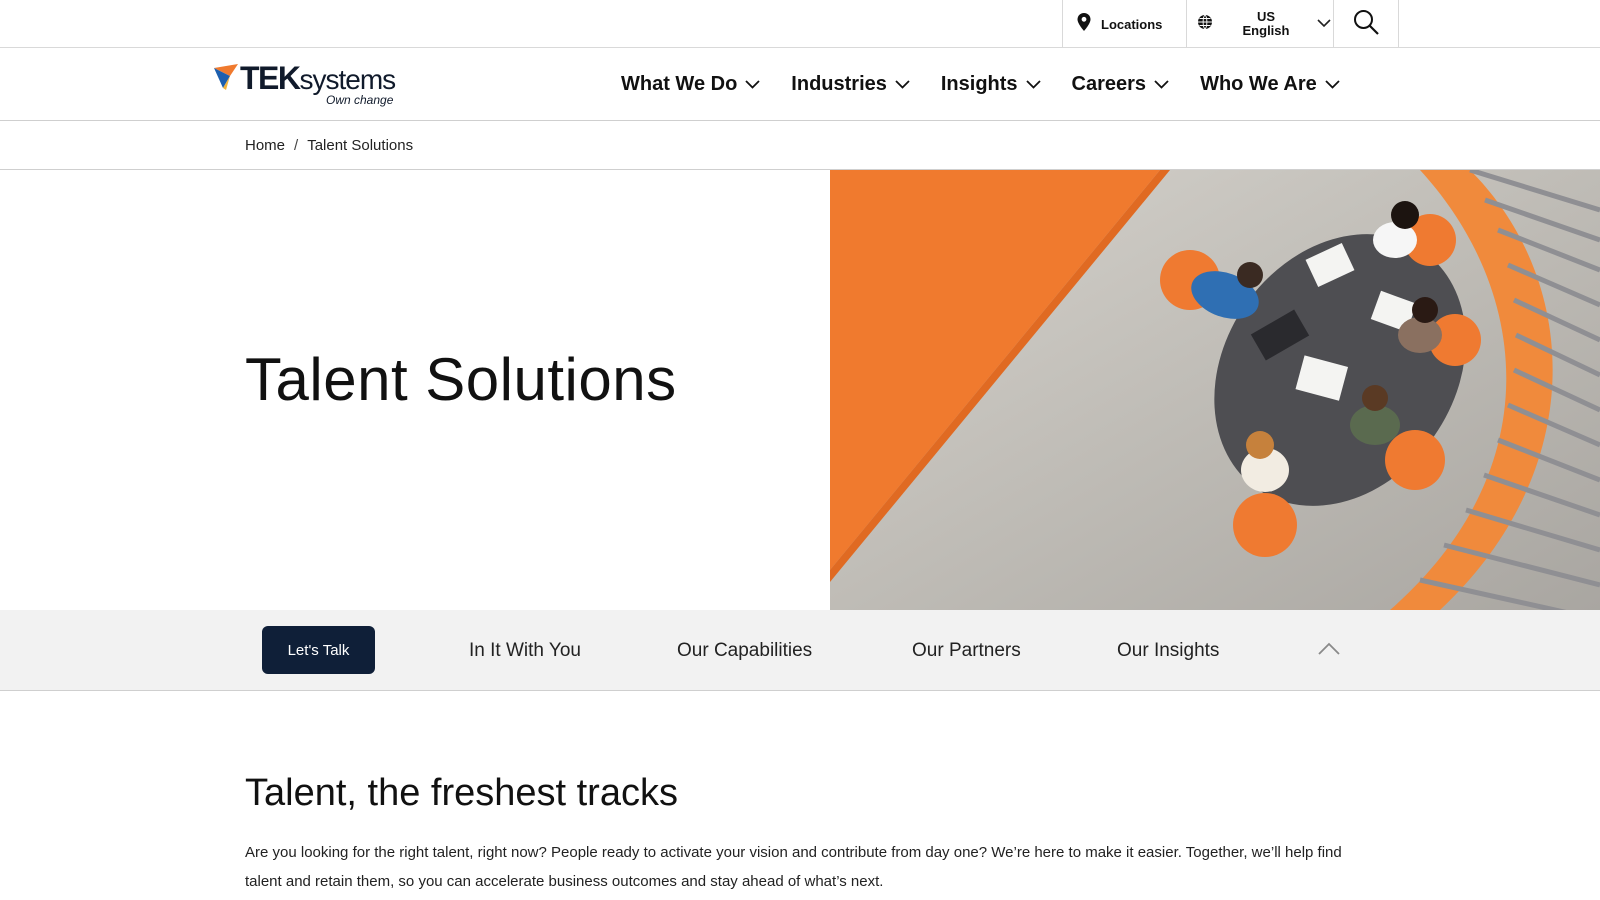 The image size is (1600, 900). Describe the element at coordinates (265, 145) in the screenshot. I see `breadcrumb-home: Home` at that location.